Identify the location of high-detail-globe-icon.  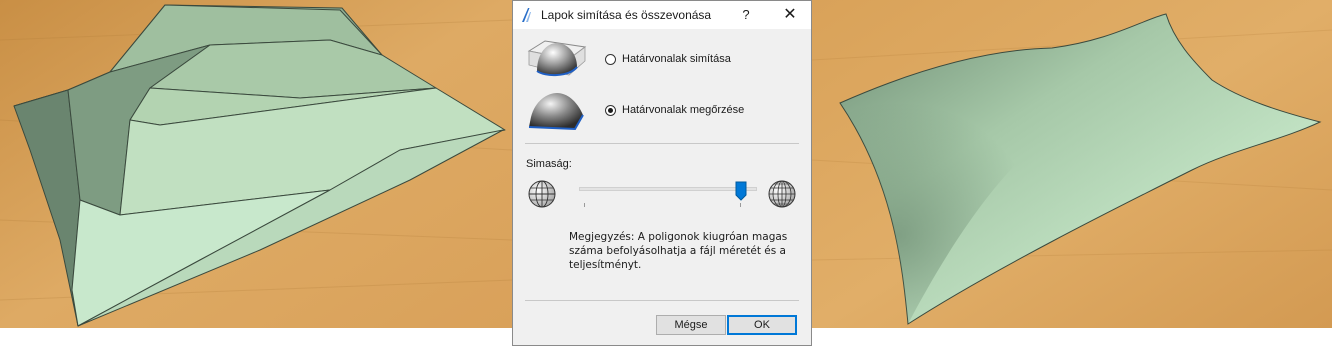
(782, 194).